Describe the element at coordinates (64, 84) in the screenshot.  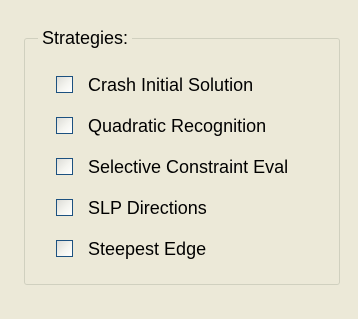
I see `crash-initial-solution-checkbox` at that location.